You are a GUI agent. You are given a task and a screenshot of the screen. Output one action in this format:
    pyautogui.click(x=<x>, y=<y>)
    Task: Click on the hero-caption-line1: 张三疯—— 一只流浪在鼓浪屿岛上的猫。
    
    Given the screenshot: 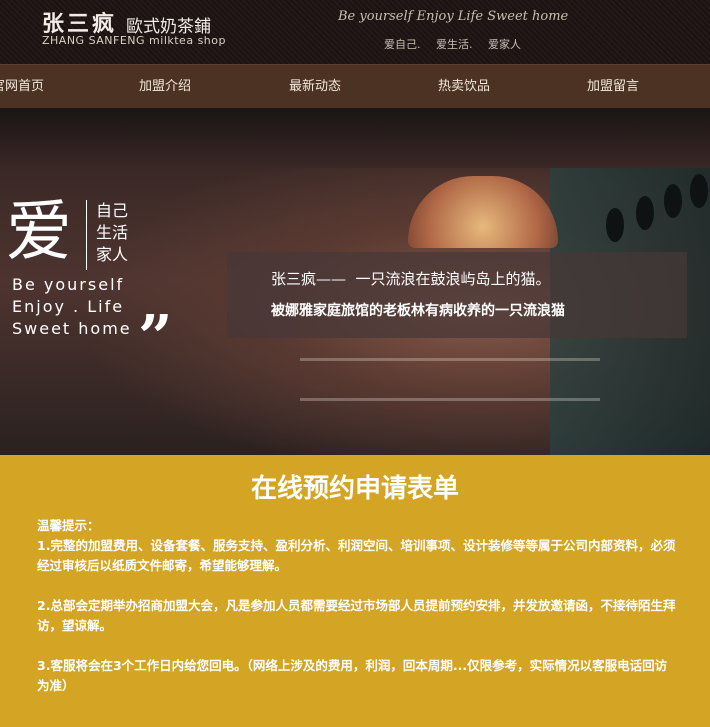 What is the action you would take?
    pyautogui.click(x=411, y=279)
    